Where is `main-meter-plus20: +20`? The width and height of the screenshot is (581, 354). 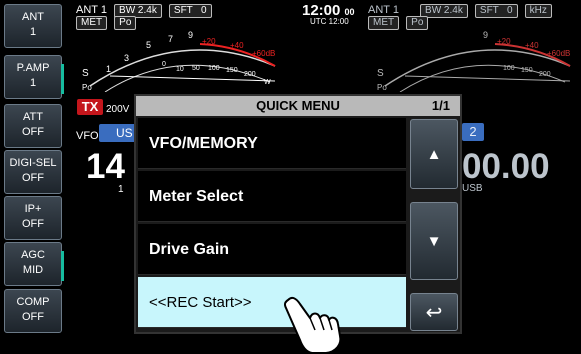
main-meter-plus20: +20 is located at coordinates (209, 41).